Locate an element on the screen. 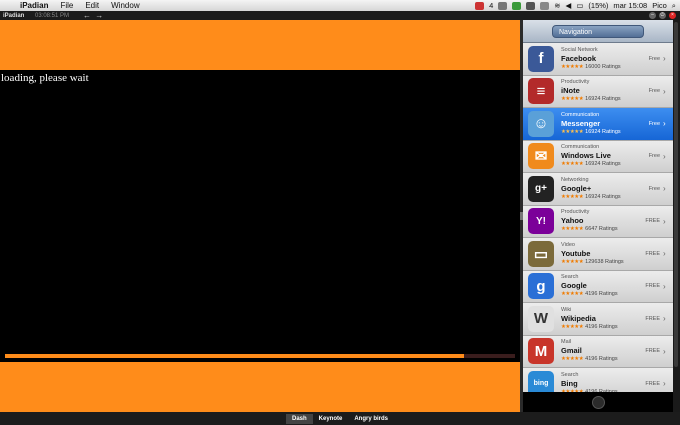 This screenshot has height=425, width=680. sync-icon is located at coordinates (545, 5).